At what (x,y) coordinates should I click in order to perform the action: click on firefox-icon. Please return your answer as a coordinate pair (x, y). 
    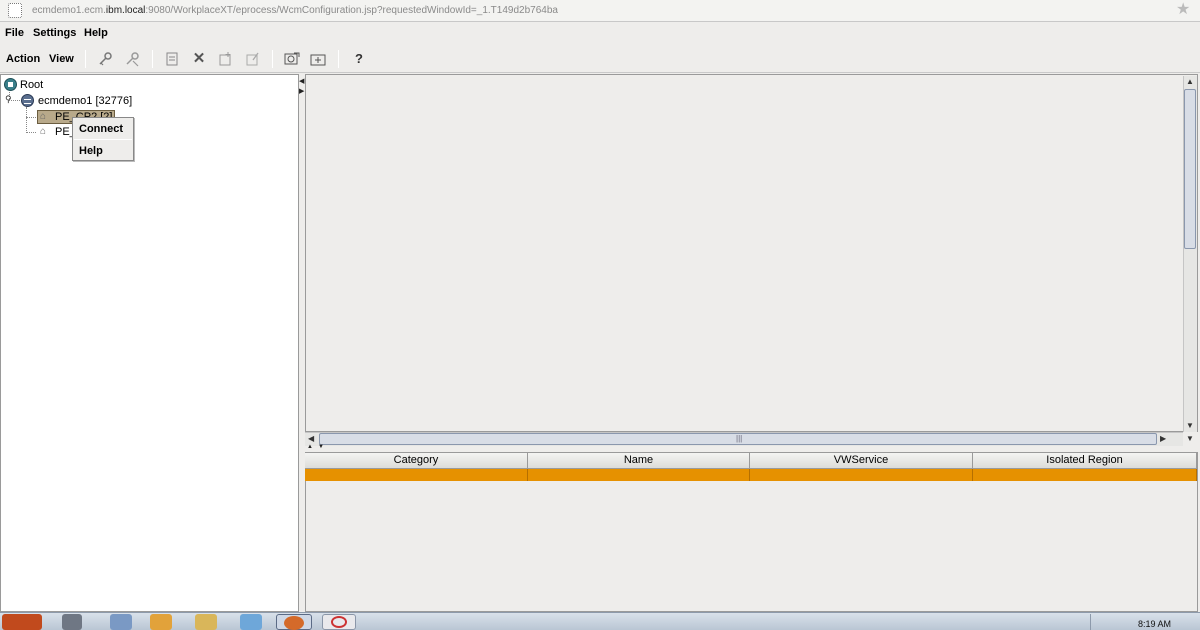
    Looking at the image, I should click on (294, 623).